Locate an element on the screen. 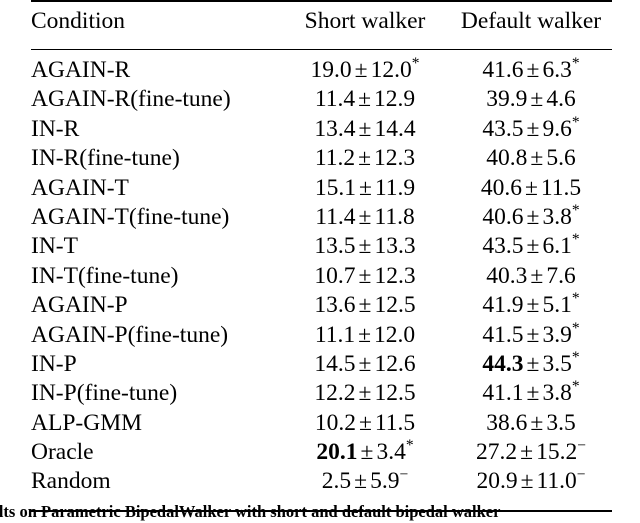 The height and width of the screenshot is (523, 640). value-cell: 44.3 ±3.5* is located at coordinates (530, 363).